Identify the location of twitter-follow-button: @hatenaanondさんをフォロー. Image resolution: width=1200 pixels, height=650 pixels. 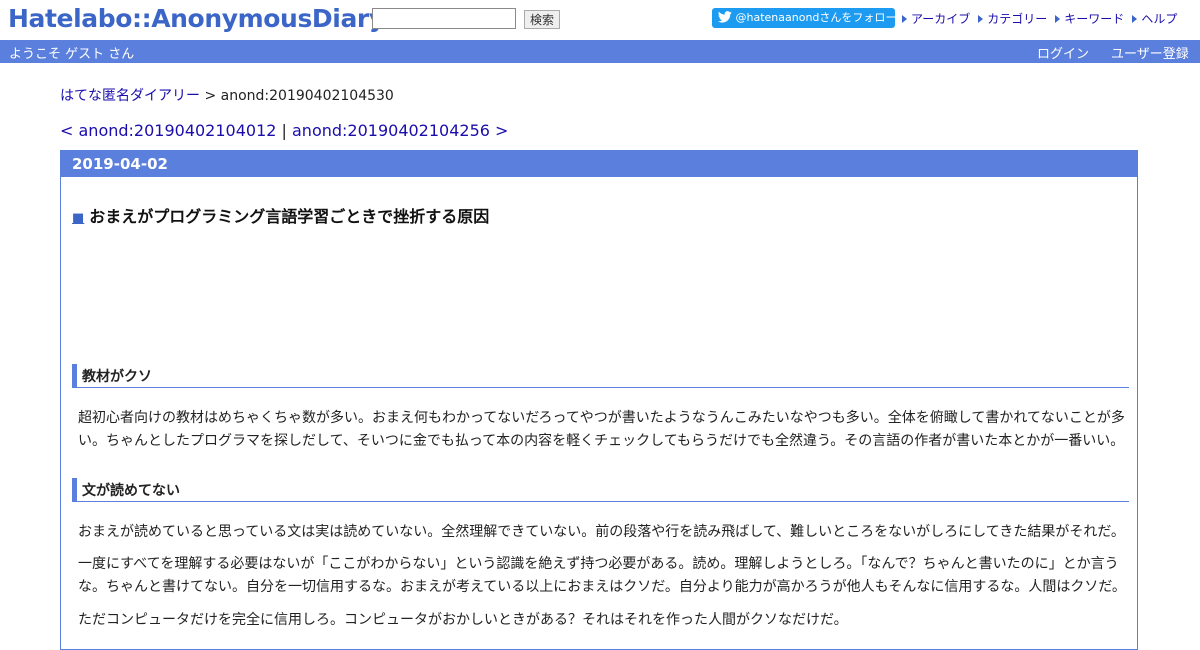
(804, 18).